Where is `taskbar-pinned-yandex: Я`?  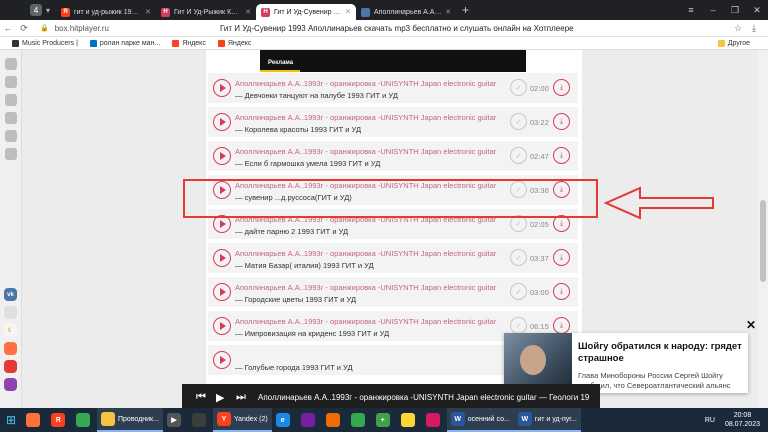 taskbar-pinned-yandex: Я is located at coordinates (59, 420).